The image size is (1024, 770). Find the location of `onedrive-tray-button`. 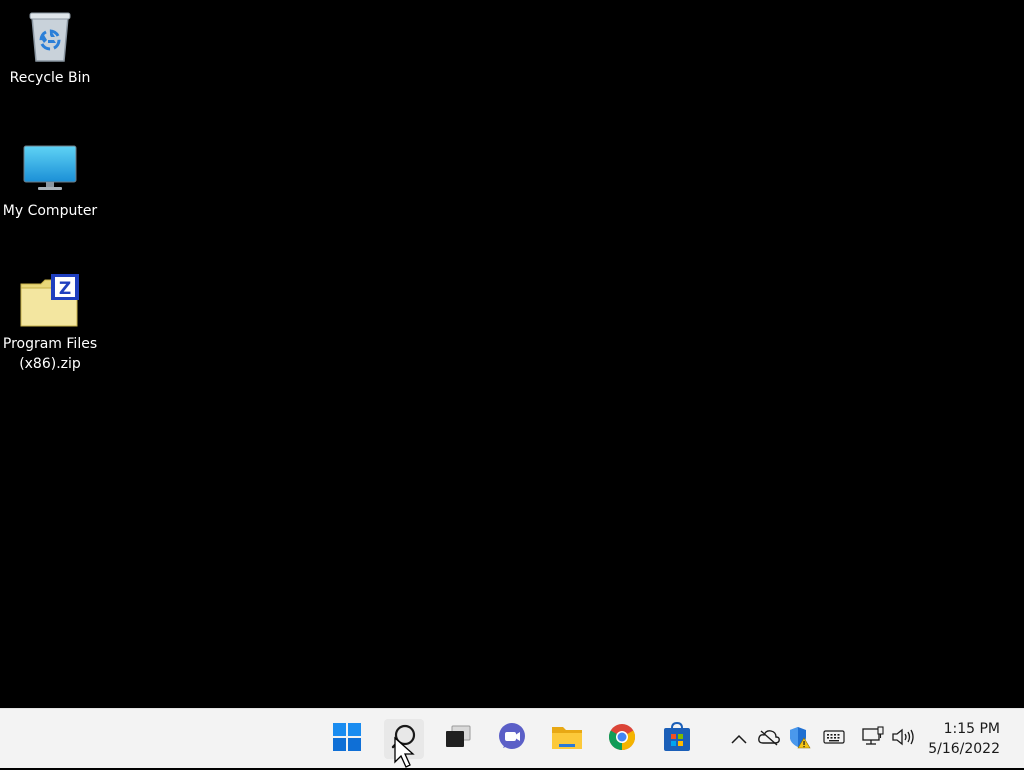

onedrive-tray-button is located at coordinates (769, 739).